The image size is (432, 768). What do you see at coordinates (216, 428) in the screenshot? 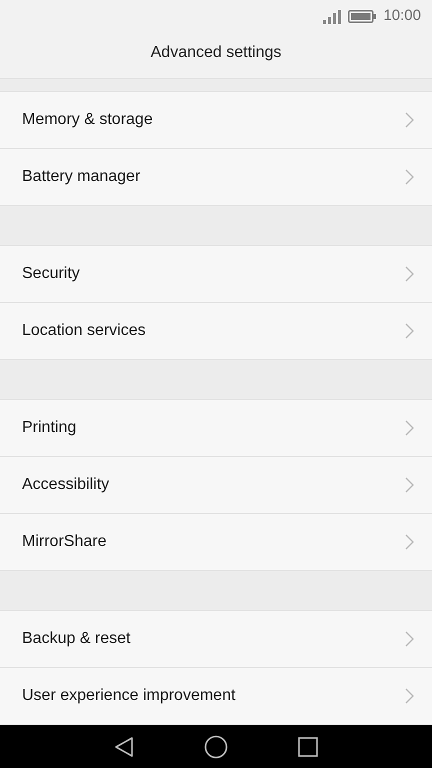
I see `settings-item: Printing` at bounding box center [216, 428].